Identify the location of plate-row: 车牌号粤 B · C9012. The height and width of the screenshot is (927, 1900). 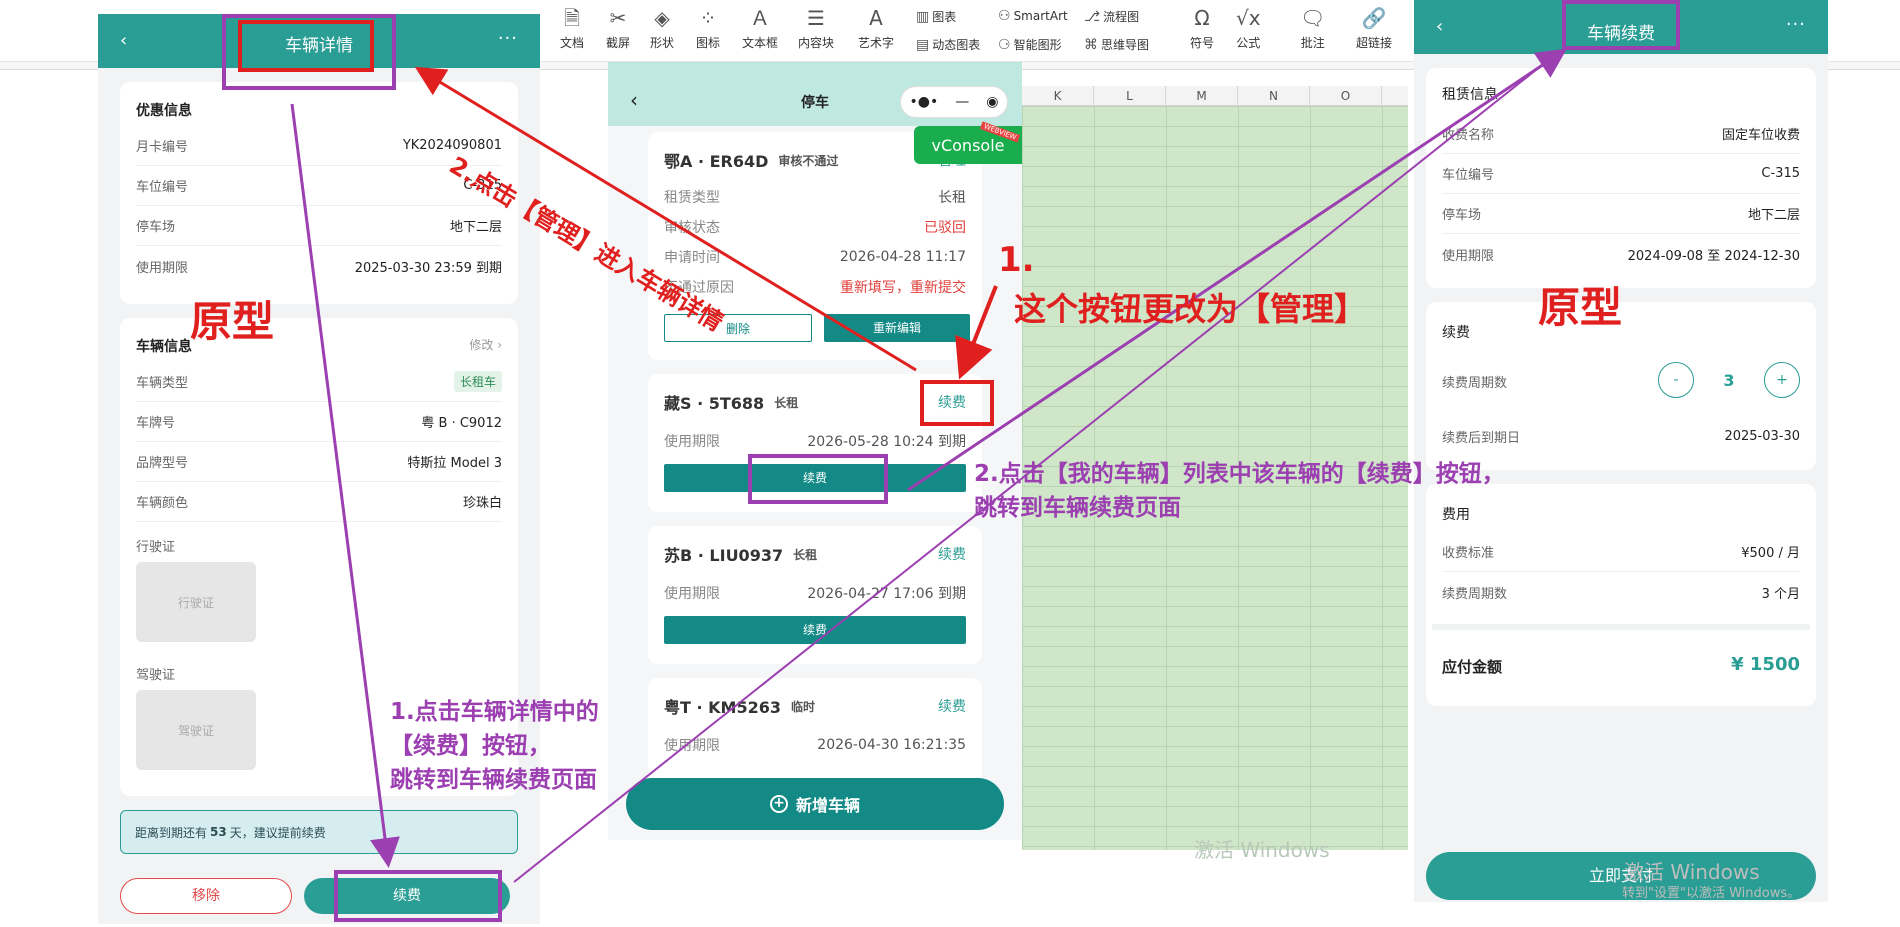
(319, 422).